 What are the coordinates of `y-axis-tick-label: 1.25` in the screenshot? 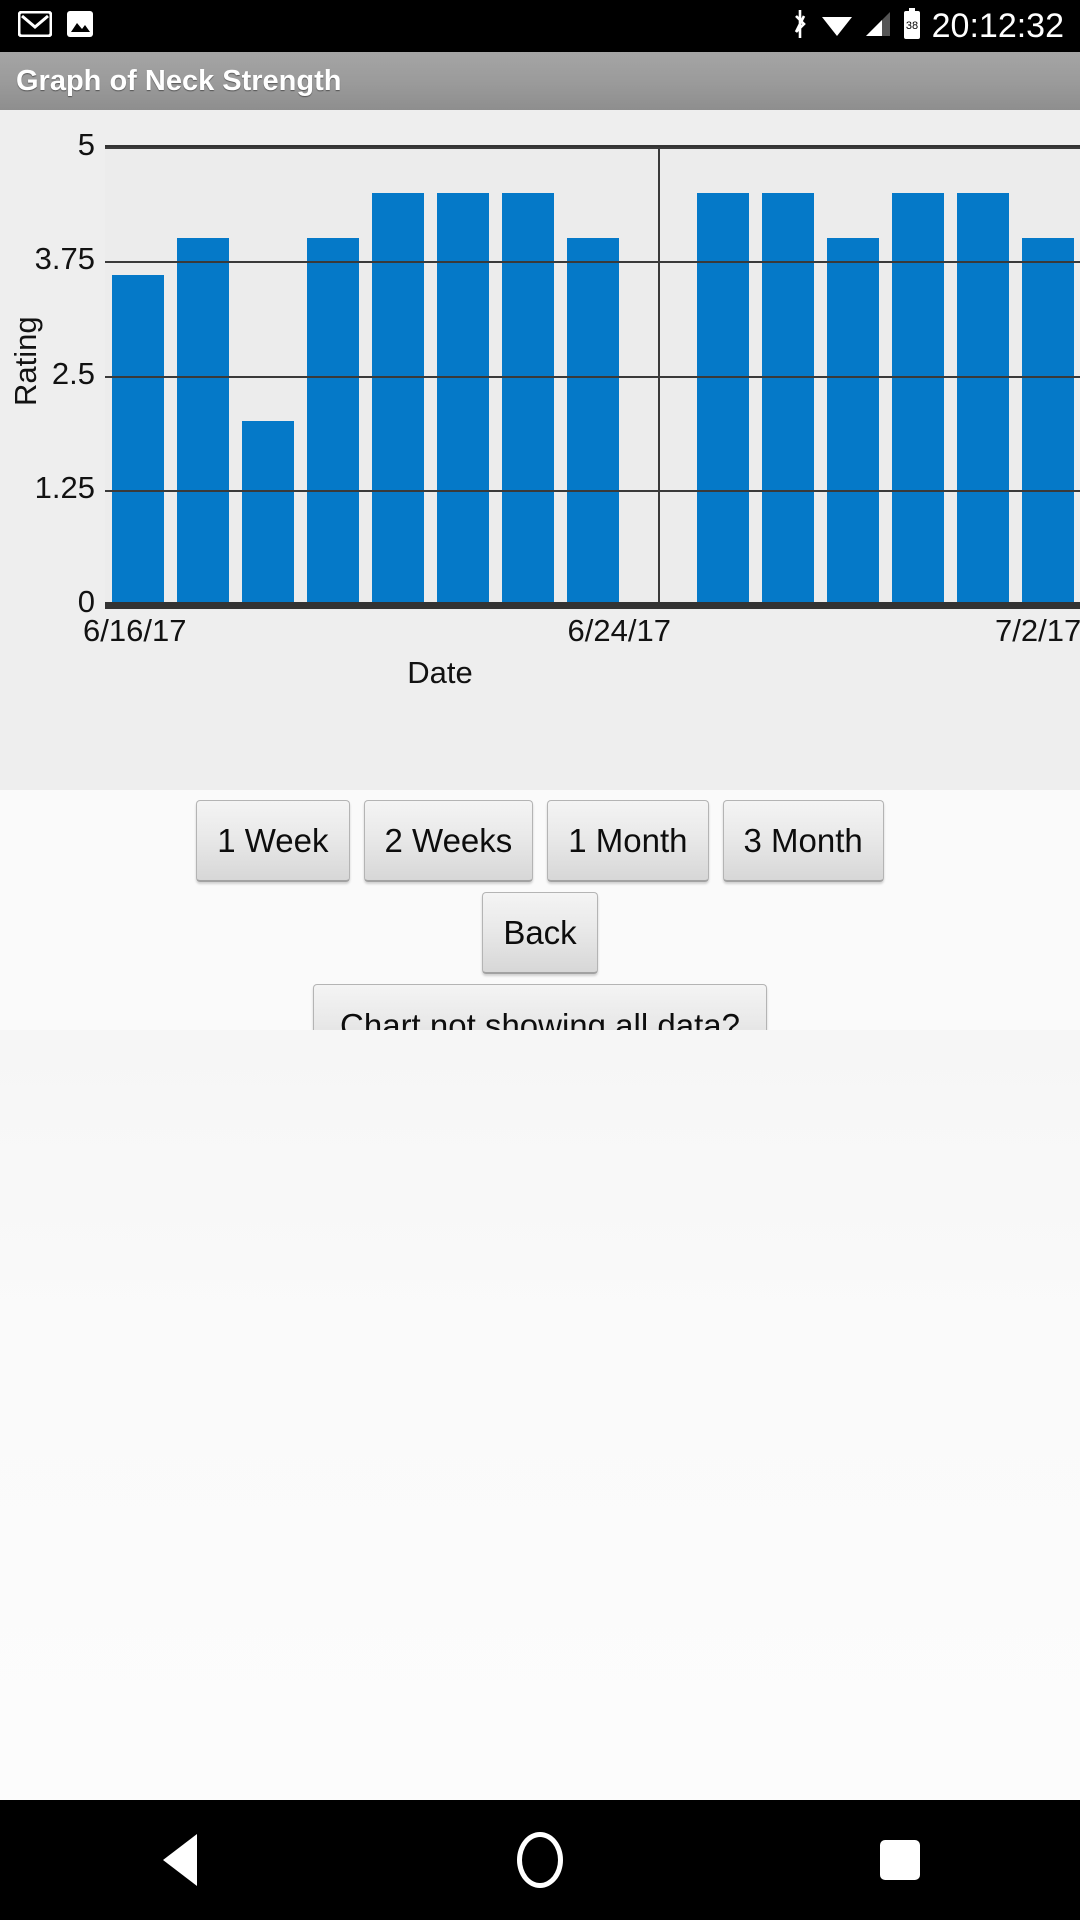 It's located at (64, 487).